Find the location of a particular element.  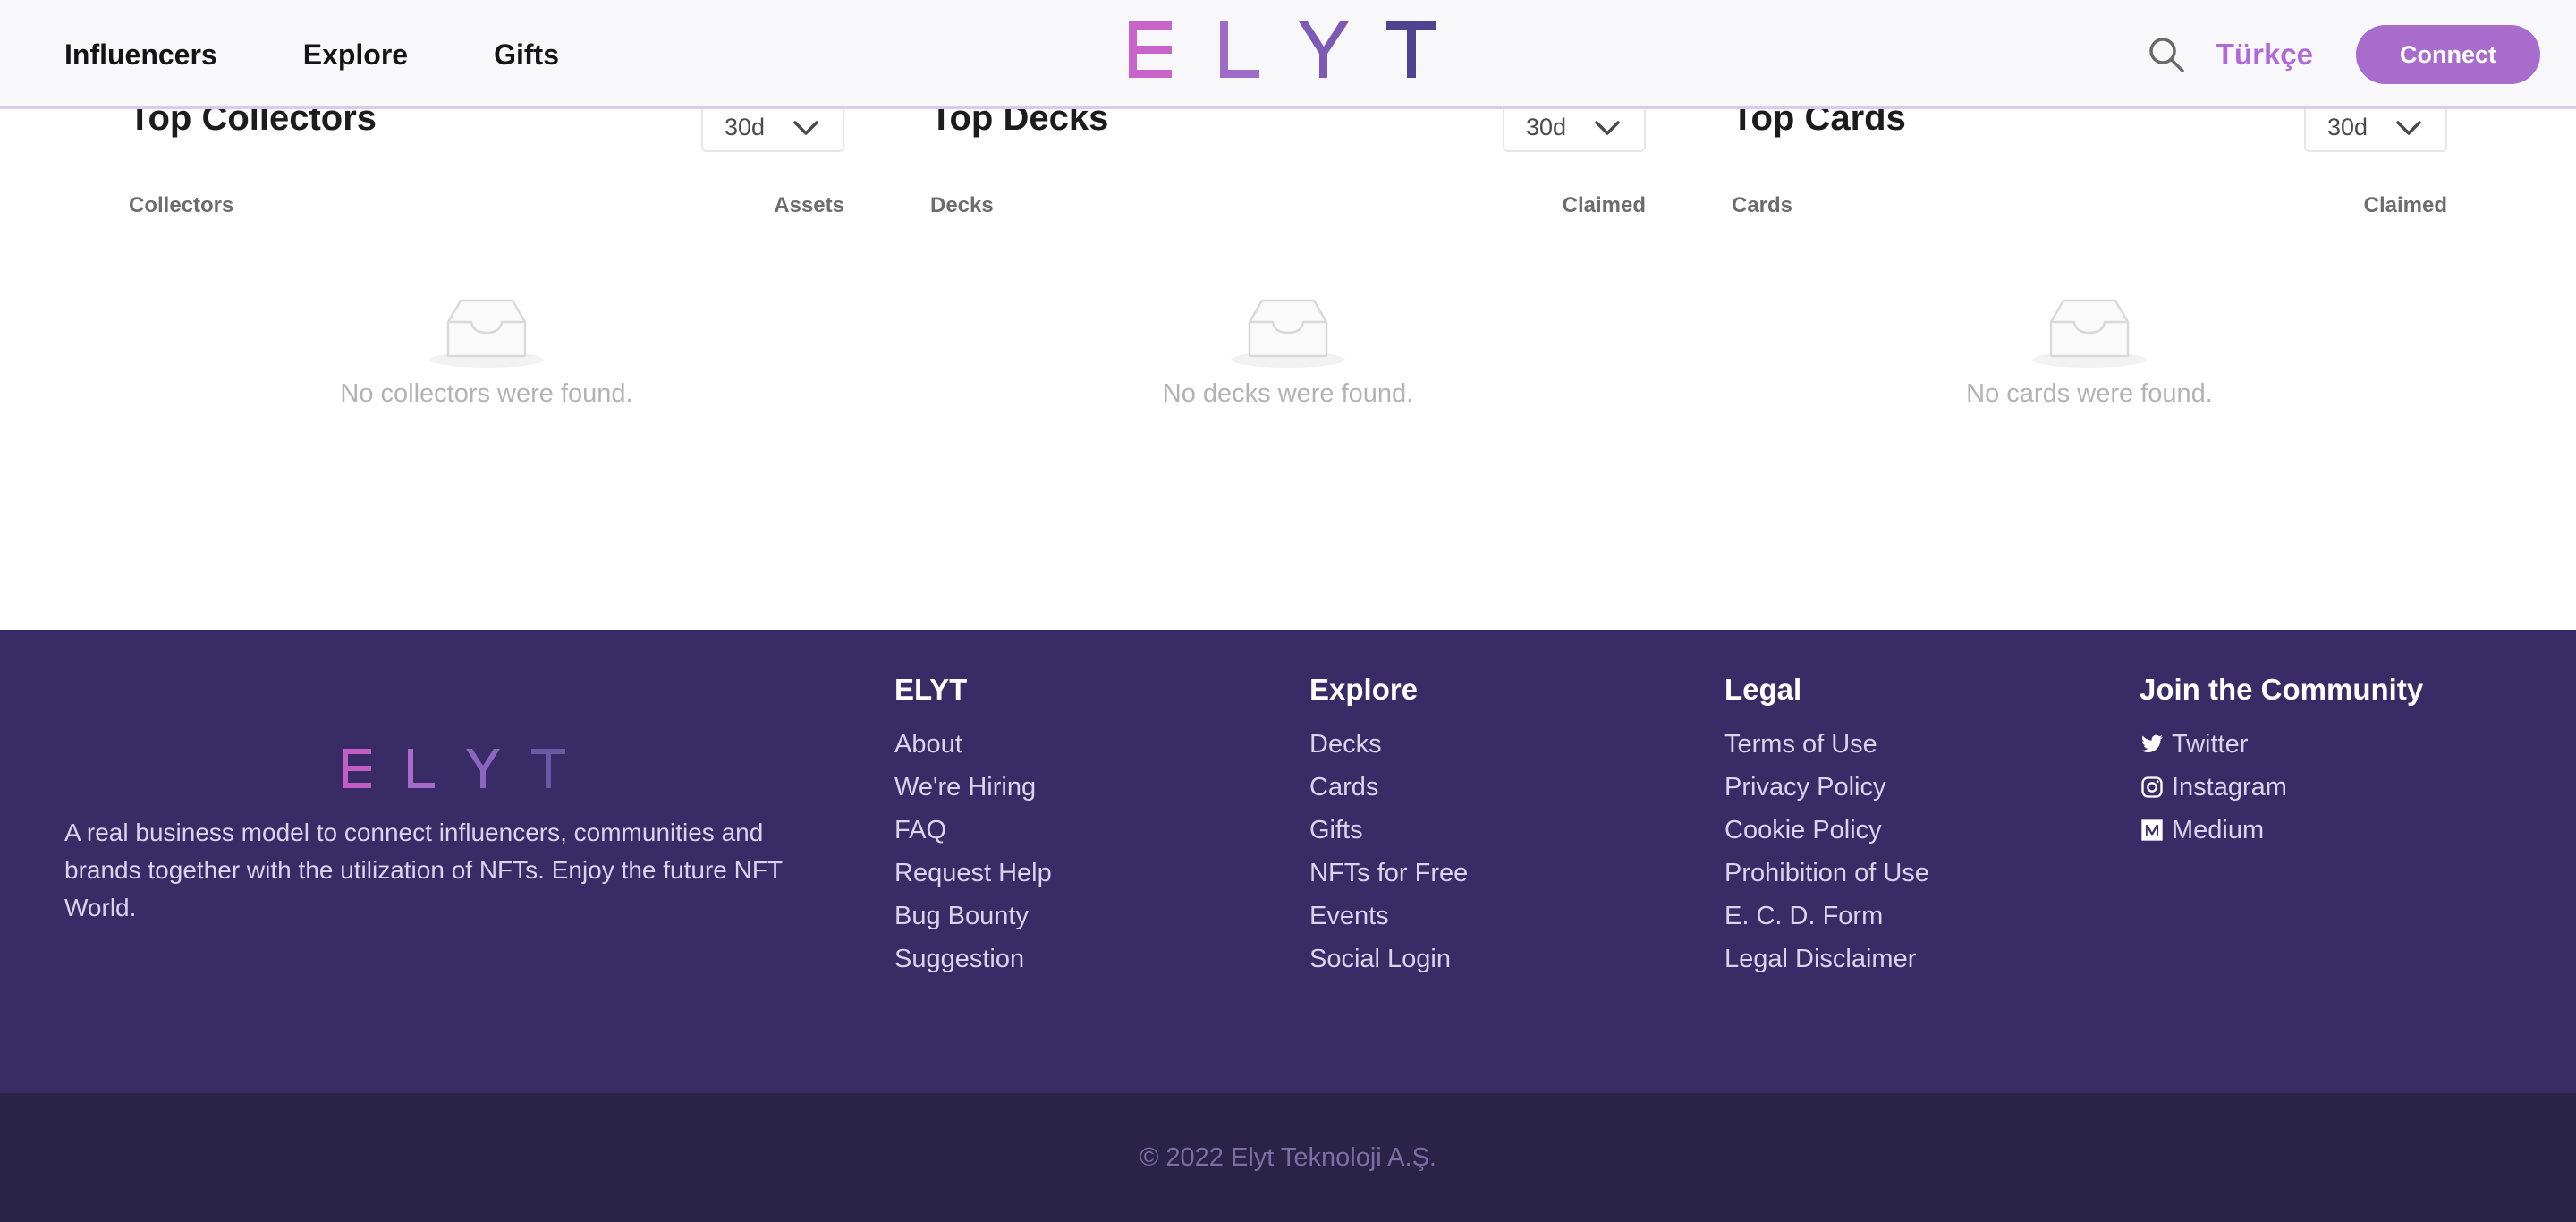

footer-column-title: Legal is located at coordinates (1763, 689).